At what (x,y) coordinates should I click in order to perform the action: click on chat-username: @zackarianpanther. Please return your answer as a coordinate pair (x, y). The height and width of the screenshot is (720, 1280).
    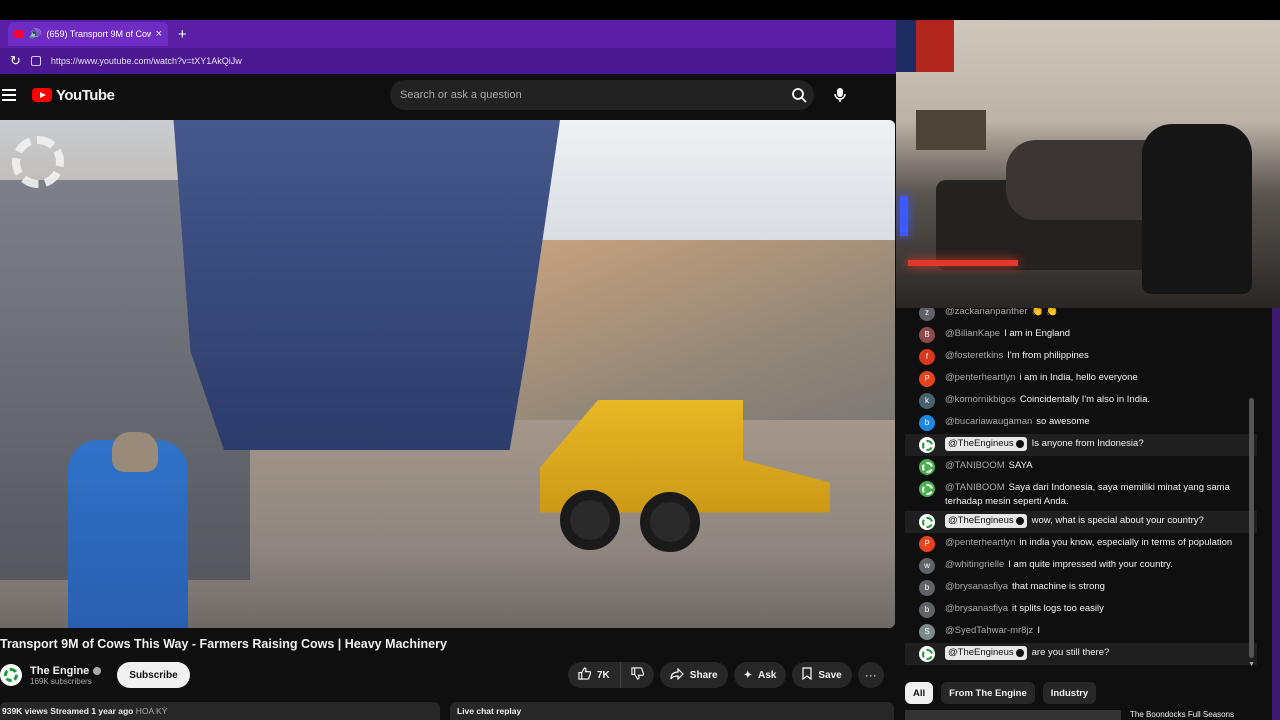
    Looking at the image, I should click on (986, 312).